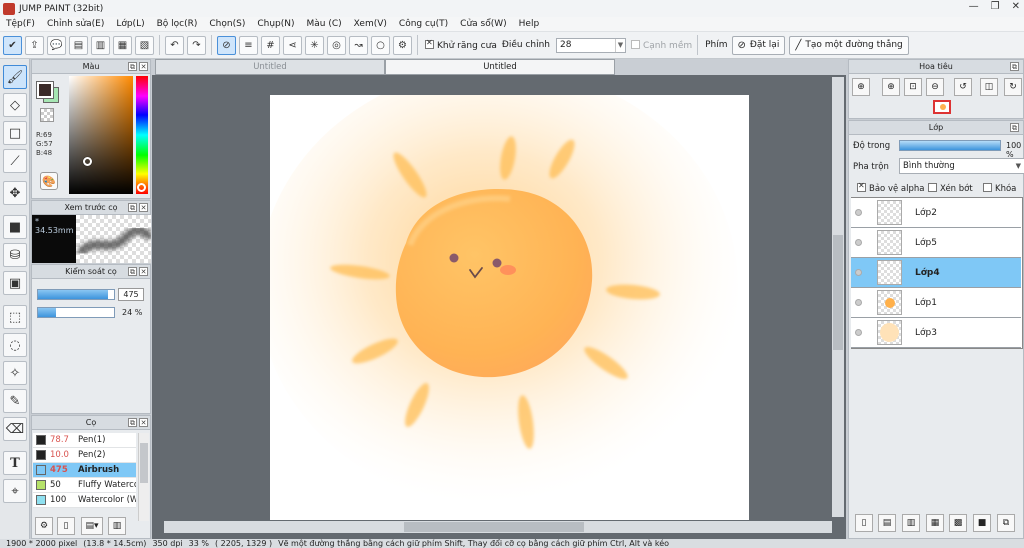 This screenshot has width=1024, height=548. What do you see at coordinates (34, 45) in the screenshot?
I see `export-icon: ⇪` at bounding box center [34, 45].